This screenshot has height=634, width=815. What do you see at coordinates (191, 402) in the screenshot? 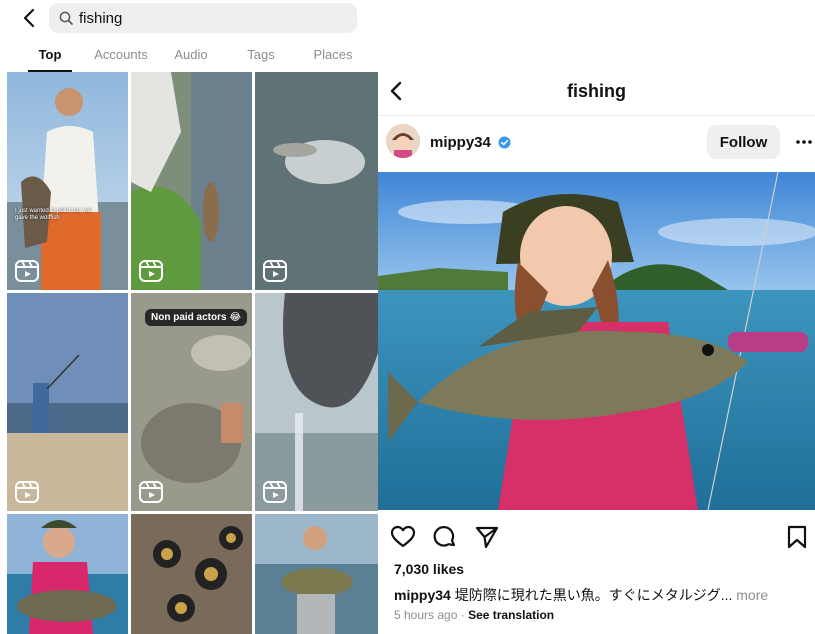
I see `grid-tile: Non paid actors 😂` at bounding box center [191, 402].